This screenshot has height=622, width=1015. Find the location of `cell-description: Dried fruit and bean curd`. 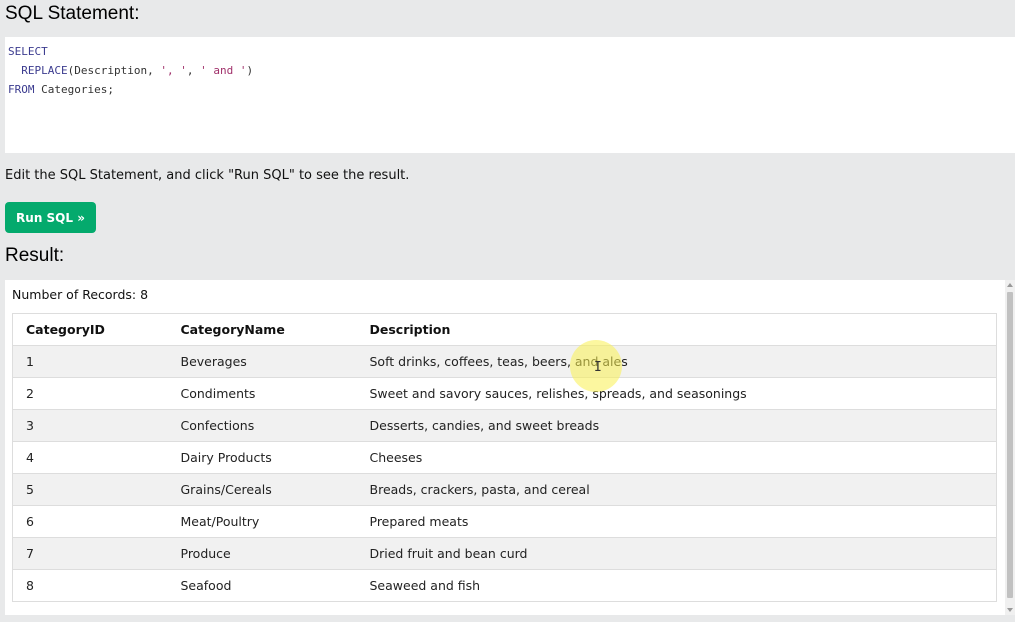

cell-description: Dried fruit and bean curd is located at coordinates (676, 553).